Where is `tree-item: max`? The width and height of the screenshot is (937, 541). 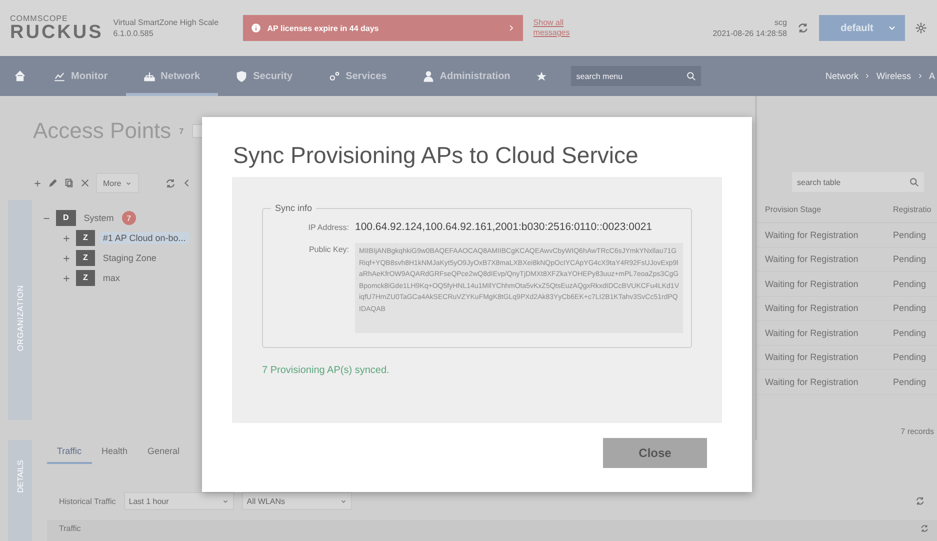
tree-item: max is located at coordinates (111, 278).